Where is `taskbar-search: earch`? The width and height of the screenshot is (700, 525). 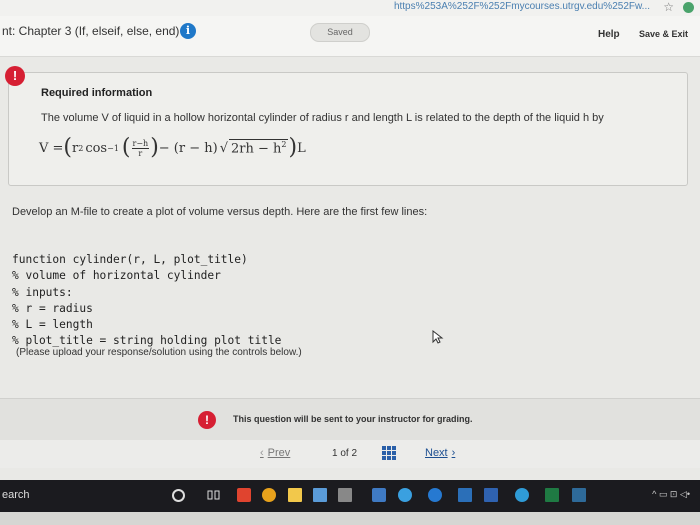
taskbar-search: earch is located at coordinates (16, 495).